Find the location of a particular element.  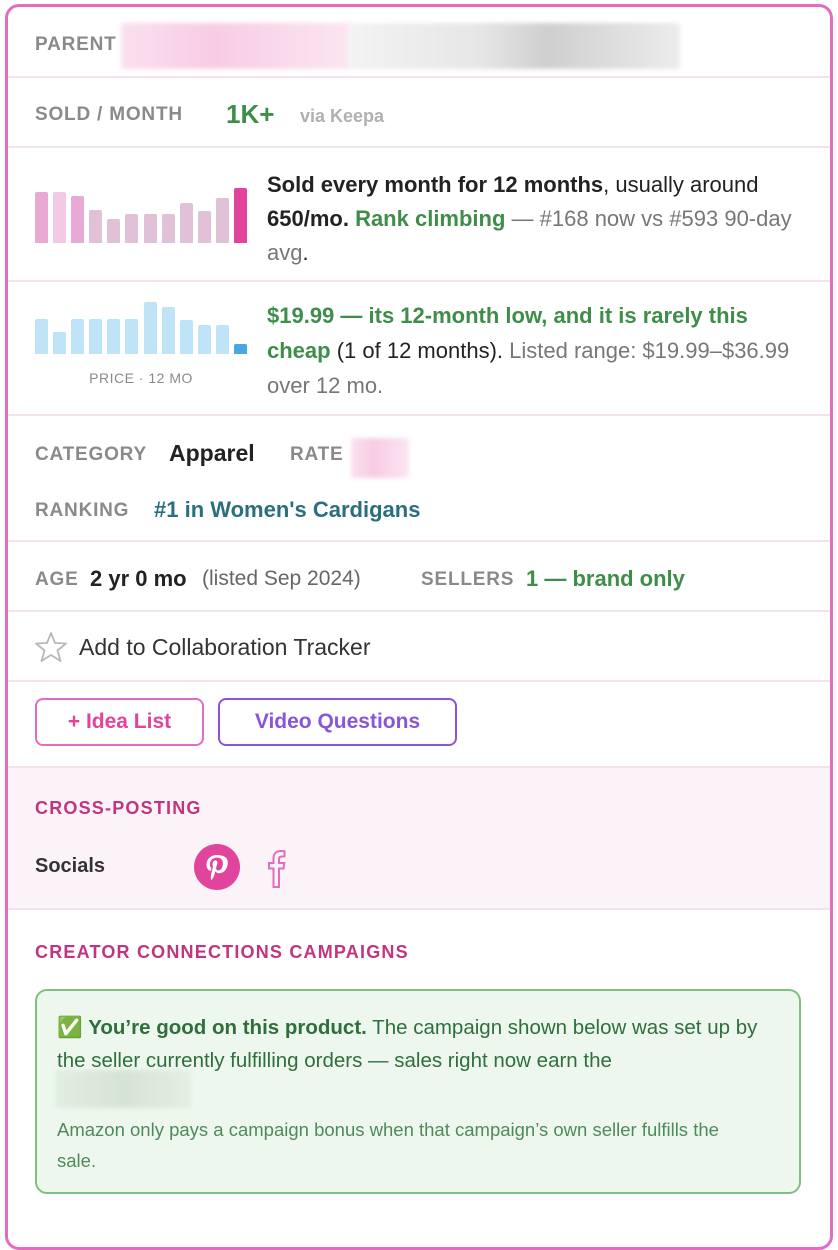

creator-connections-title: CREATOR CONNECTIONS CAMPAIGNS is located at coordinates (222, 952).